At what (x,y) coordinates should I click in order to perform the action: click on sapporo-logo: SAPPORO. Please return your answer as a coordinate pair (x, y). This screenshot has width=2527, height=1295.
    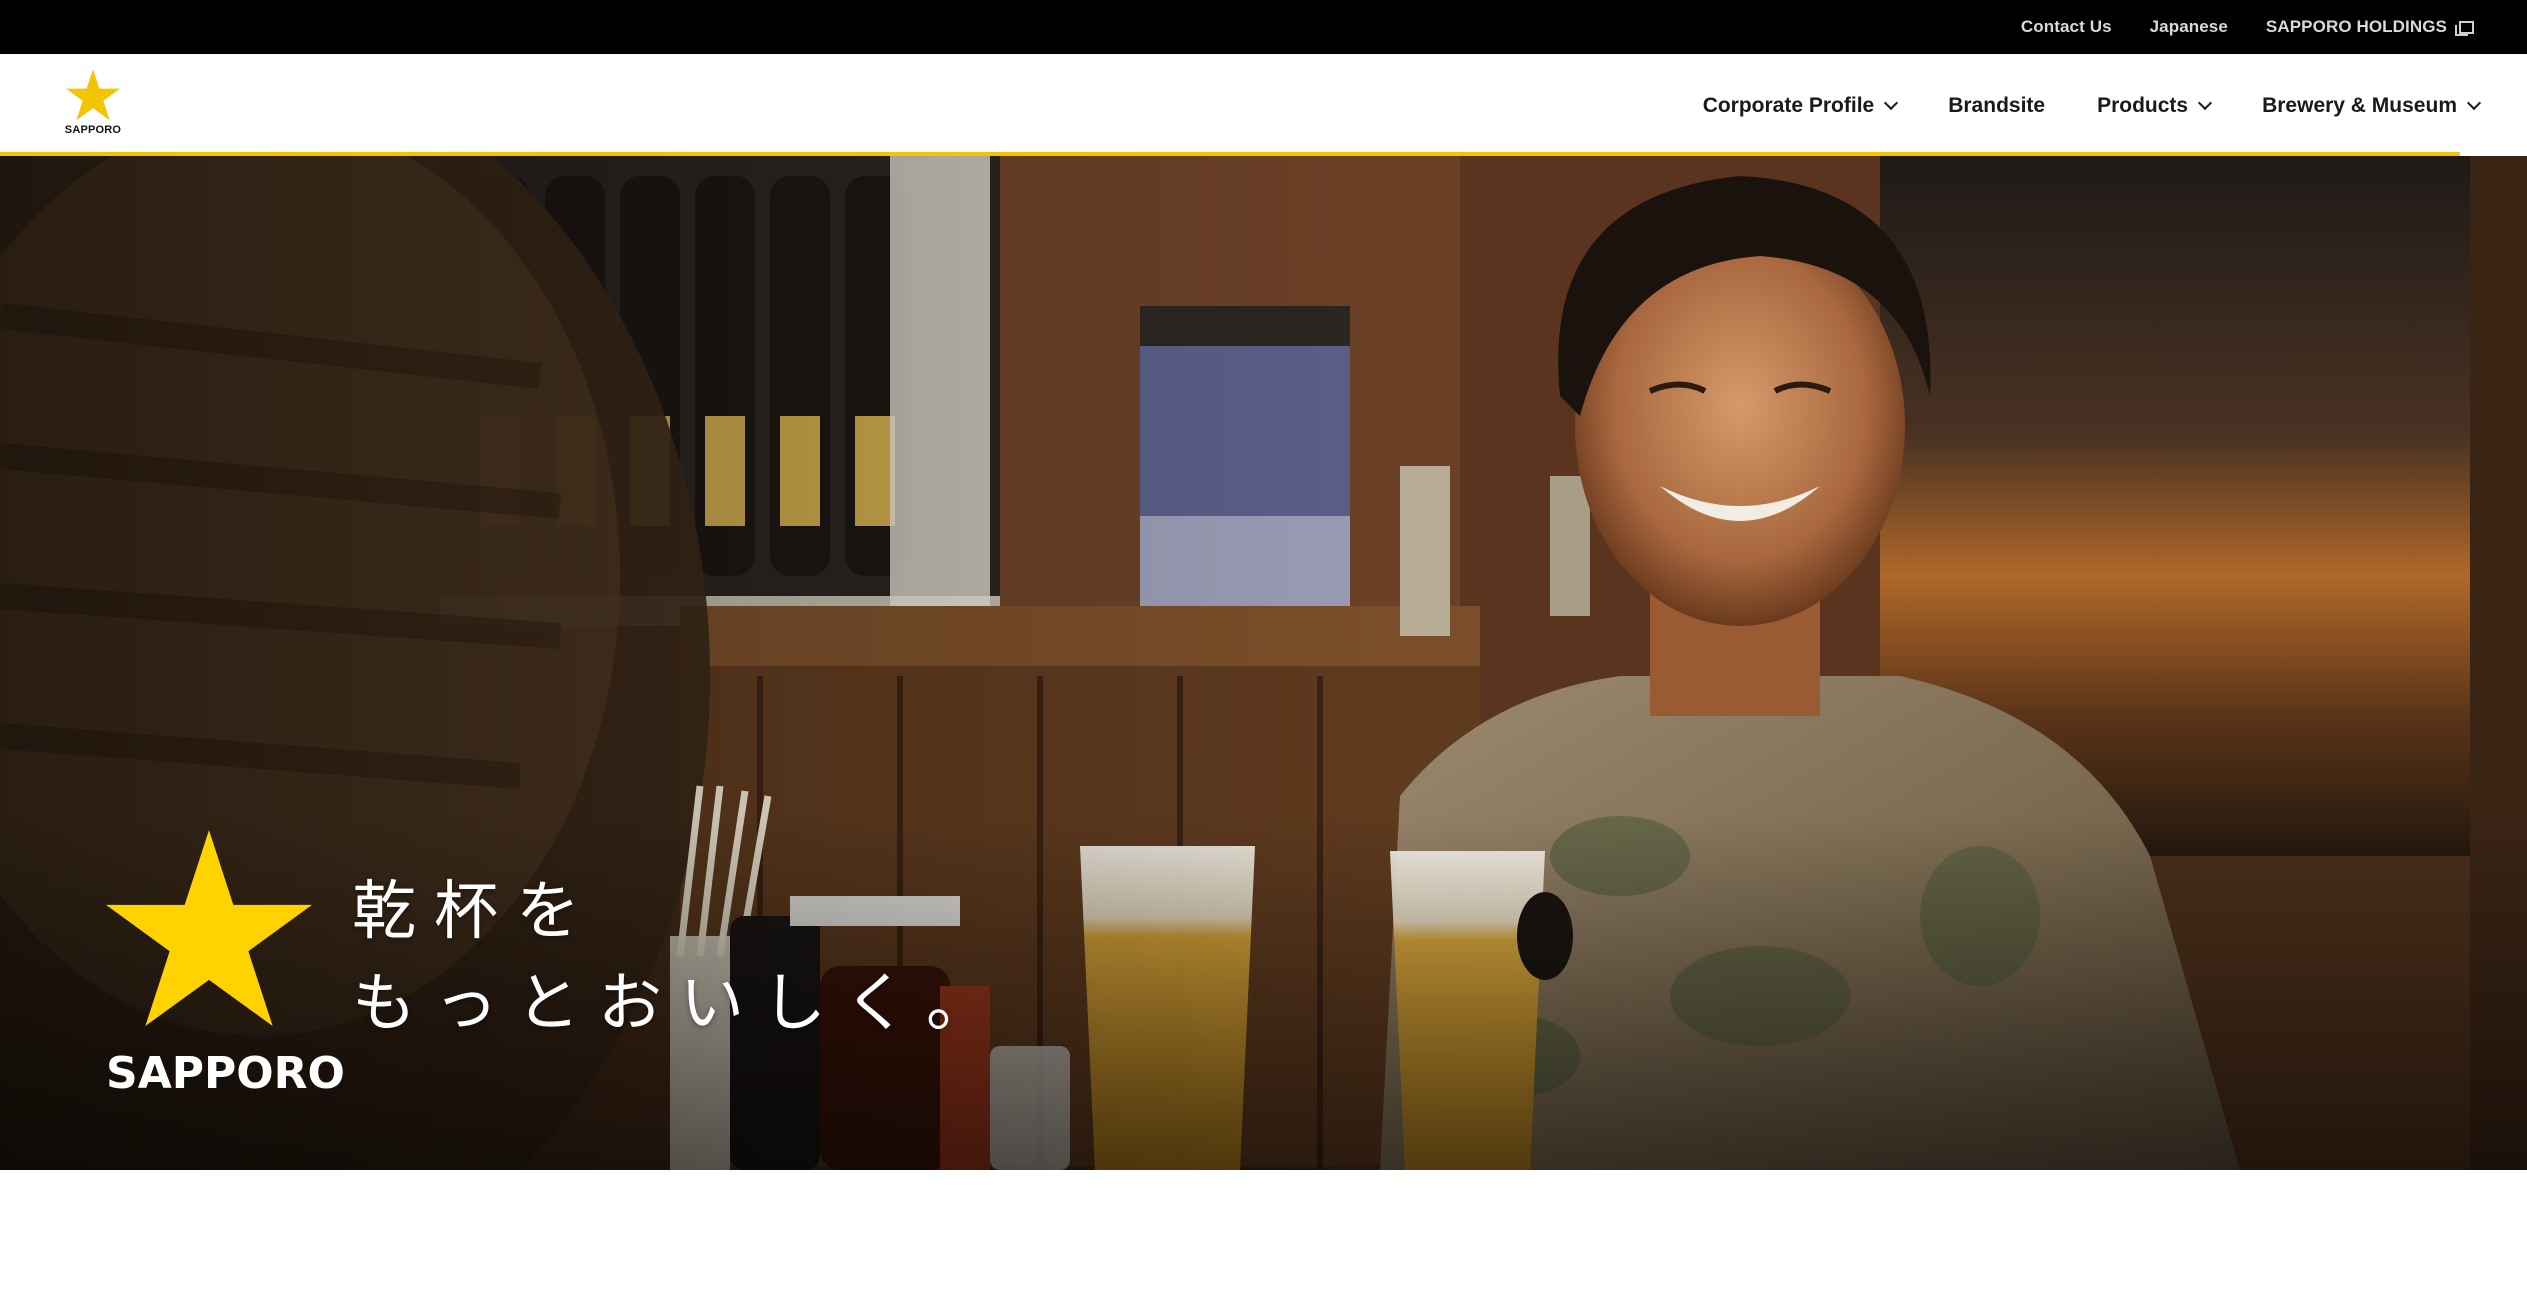
    Looking at the image, I should click on (93, 104).